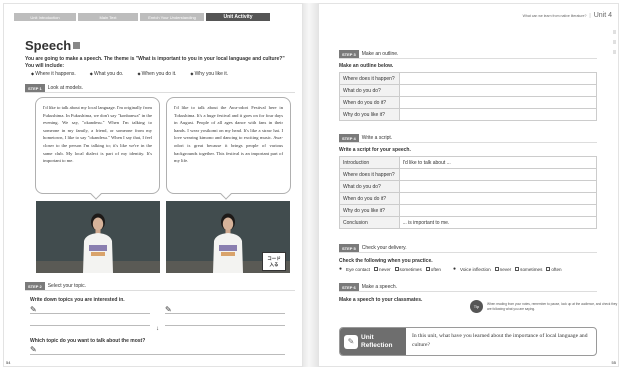  I want to click on step3-label: STEP 3, so click(349, 54).